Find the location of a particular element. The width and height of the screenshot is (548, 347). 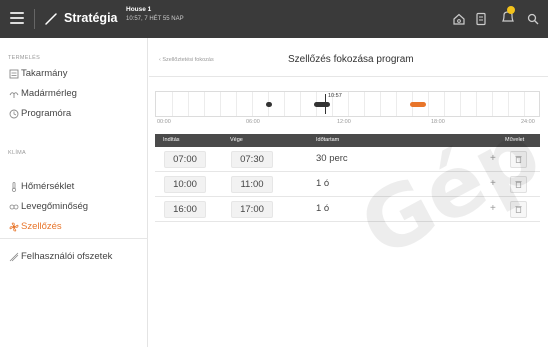

start-time-field: 10:00 is located at coordinates (185, 184).